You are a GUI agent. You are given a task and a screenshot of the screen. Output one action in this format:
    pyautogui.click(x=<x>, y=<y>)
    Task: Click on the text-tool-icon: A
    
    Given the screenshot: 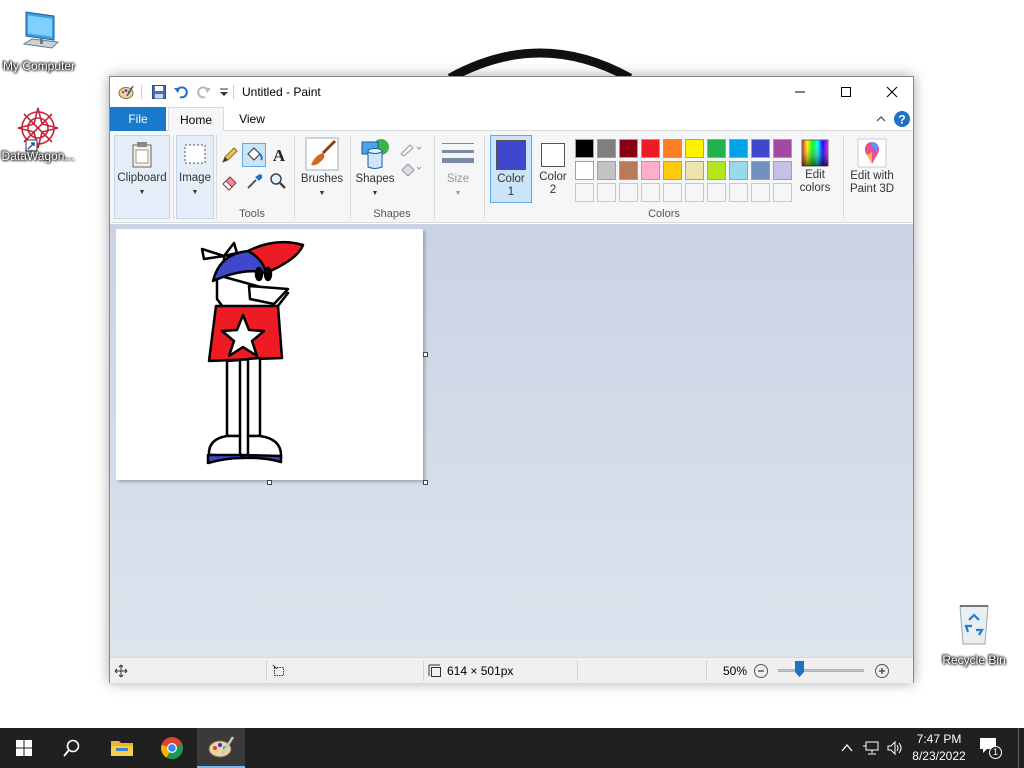 What is the action you would take?
    pyautogui.click(x=279, y=155)
    